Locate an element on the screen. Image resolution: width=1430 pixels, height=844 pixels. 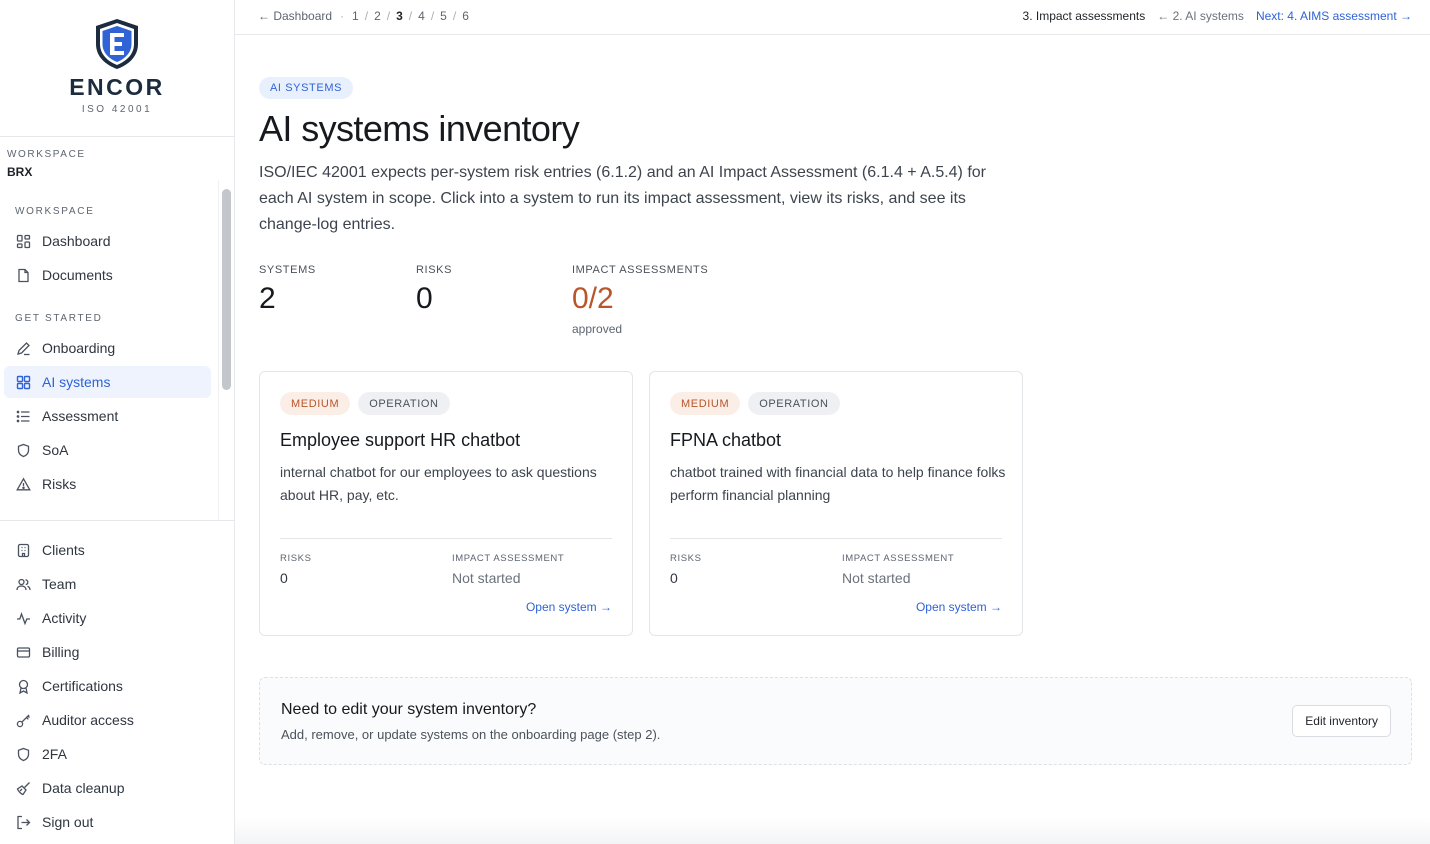
sidebar-item-label: Auditor access is located at coordinates (88, 720).